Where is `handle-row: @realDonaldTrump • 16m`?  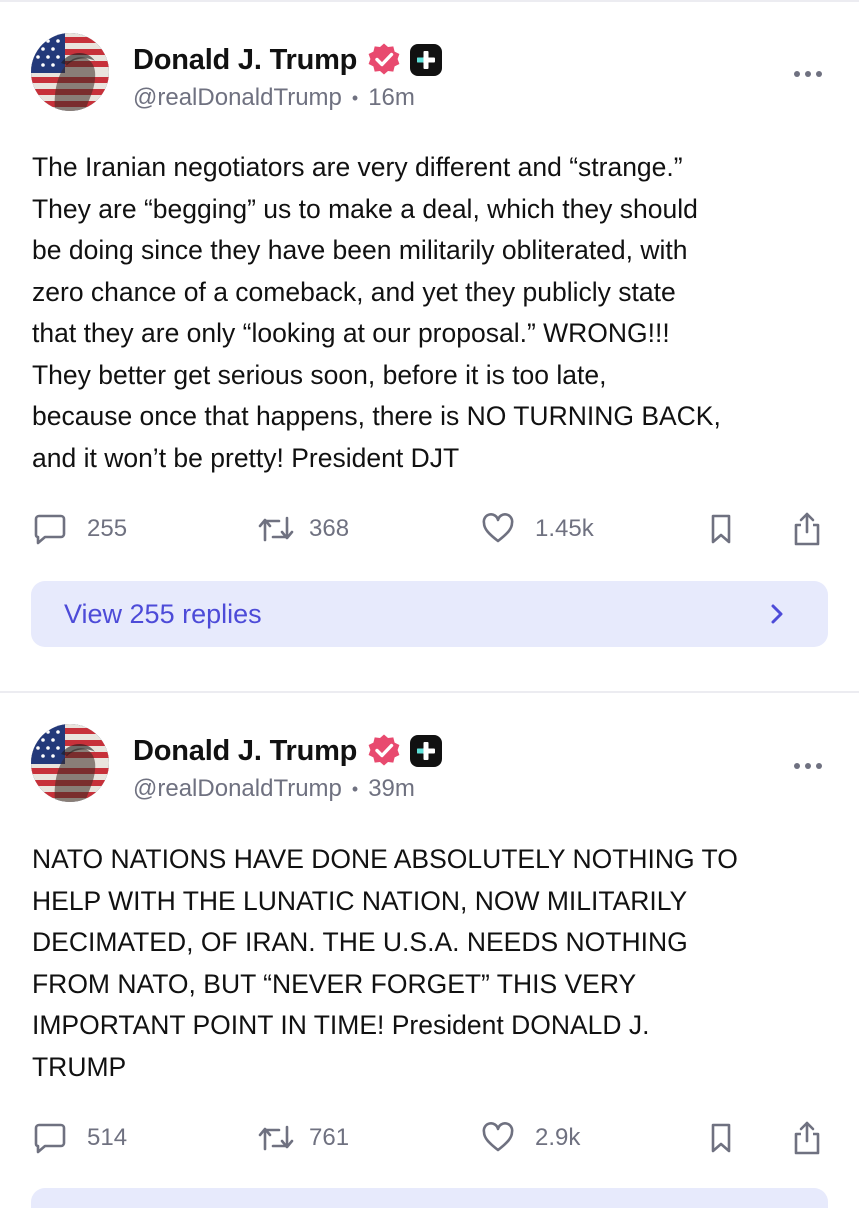
handle-row: @realDonaldTrump • 16m is located at coordinates (274, 98).